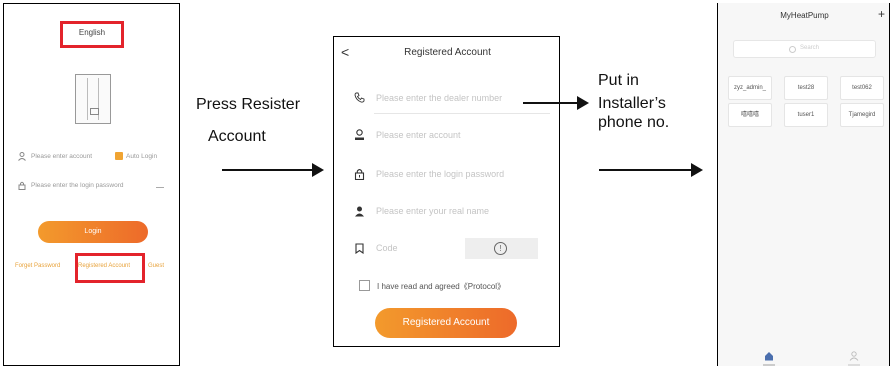 This screenshot has height=368, width=893. Describe the element at coordinates (359, 211) in the screenshot. I see `person-icon` at that location.